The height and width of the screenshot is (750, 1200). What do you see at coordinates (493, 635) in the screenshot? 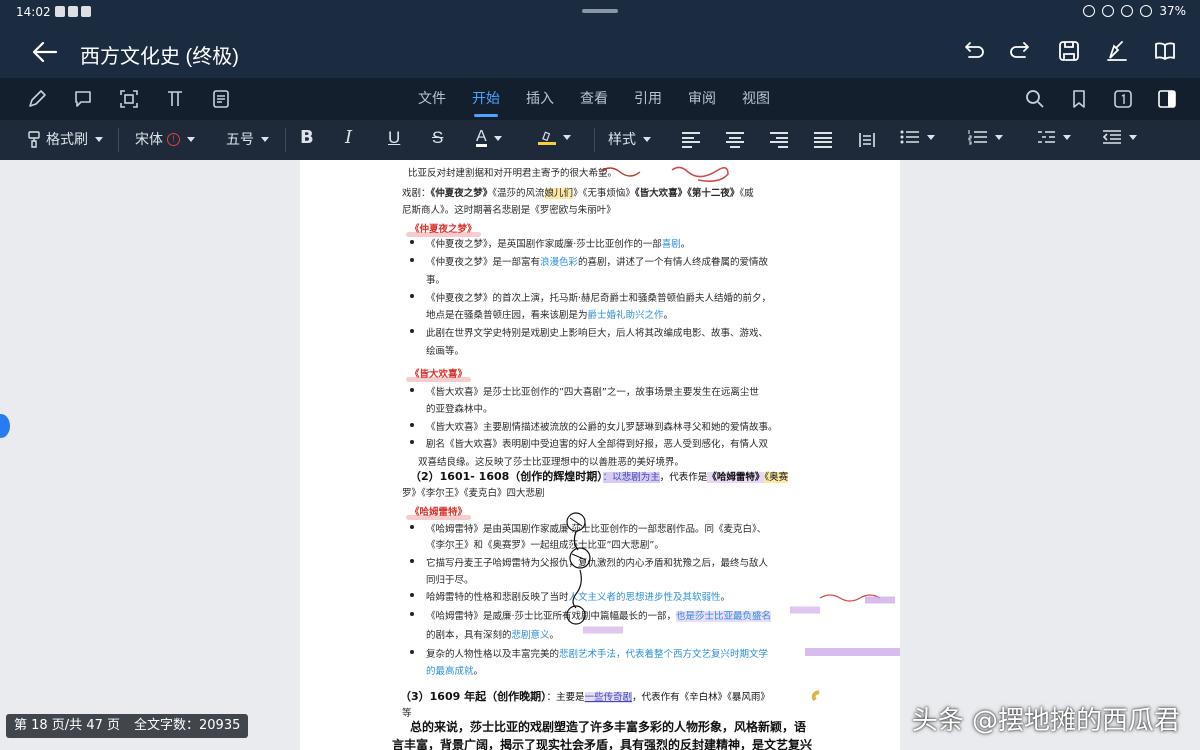
I see `bullet-item-cont: 的剧本，具有深刻的悲剧意义。` at bounding box center [493, 635].